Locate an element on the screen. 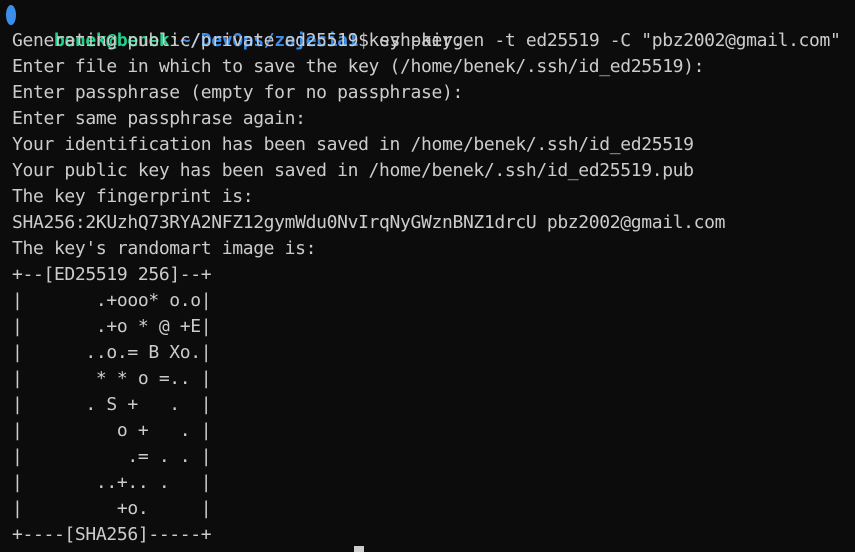  randomart-row: | ..+.. . | is located at coordinates (112, 482).